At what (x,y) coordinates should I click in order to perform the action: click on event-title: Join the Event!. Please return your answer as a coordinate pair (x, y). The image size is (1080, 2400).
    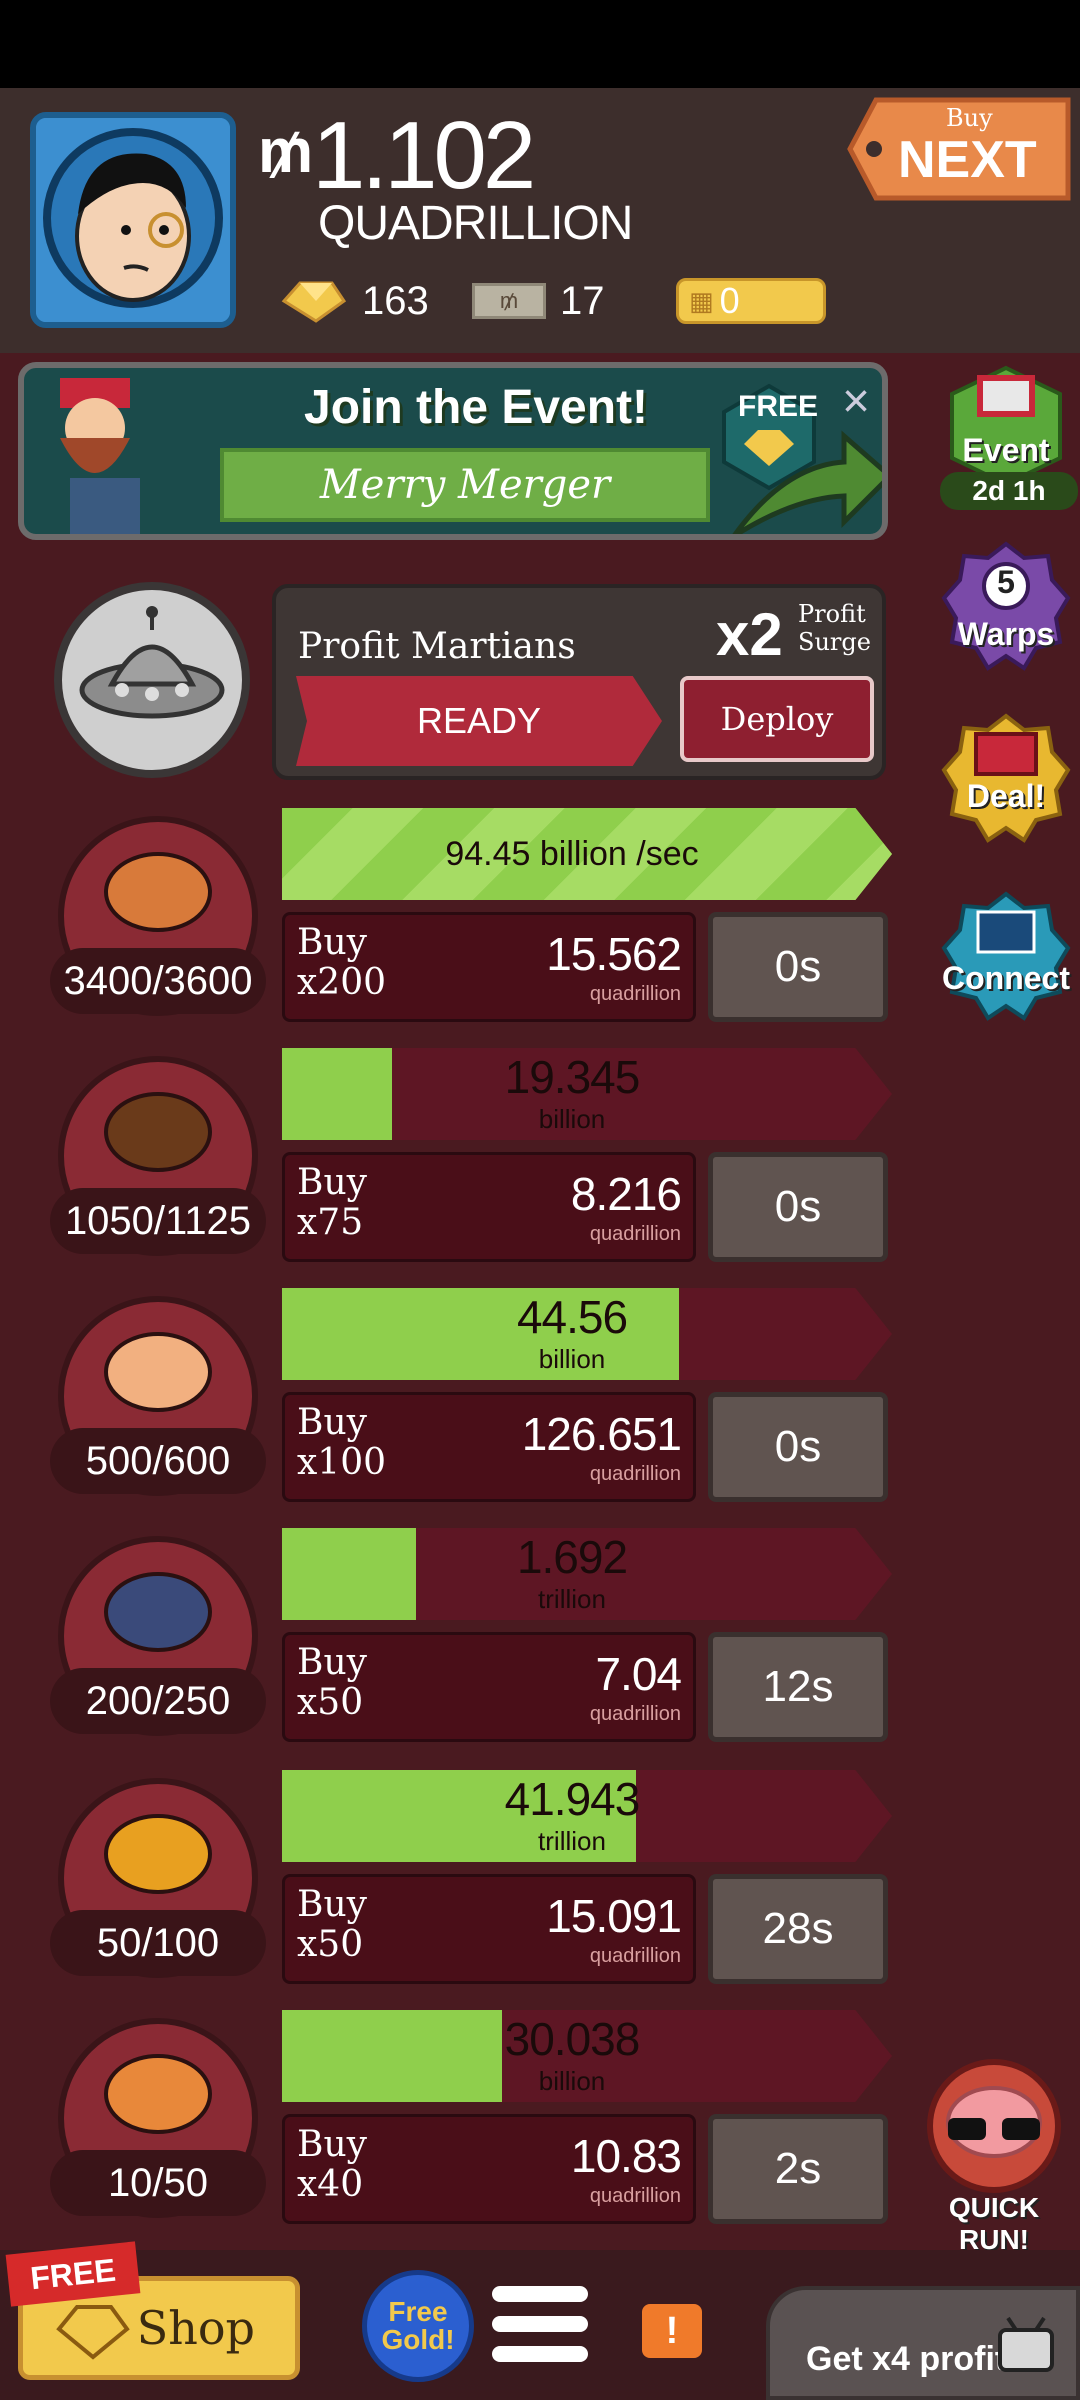
    Looking at the image, I should click on (476, 407).